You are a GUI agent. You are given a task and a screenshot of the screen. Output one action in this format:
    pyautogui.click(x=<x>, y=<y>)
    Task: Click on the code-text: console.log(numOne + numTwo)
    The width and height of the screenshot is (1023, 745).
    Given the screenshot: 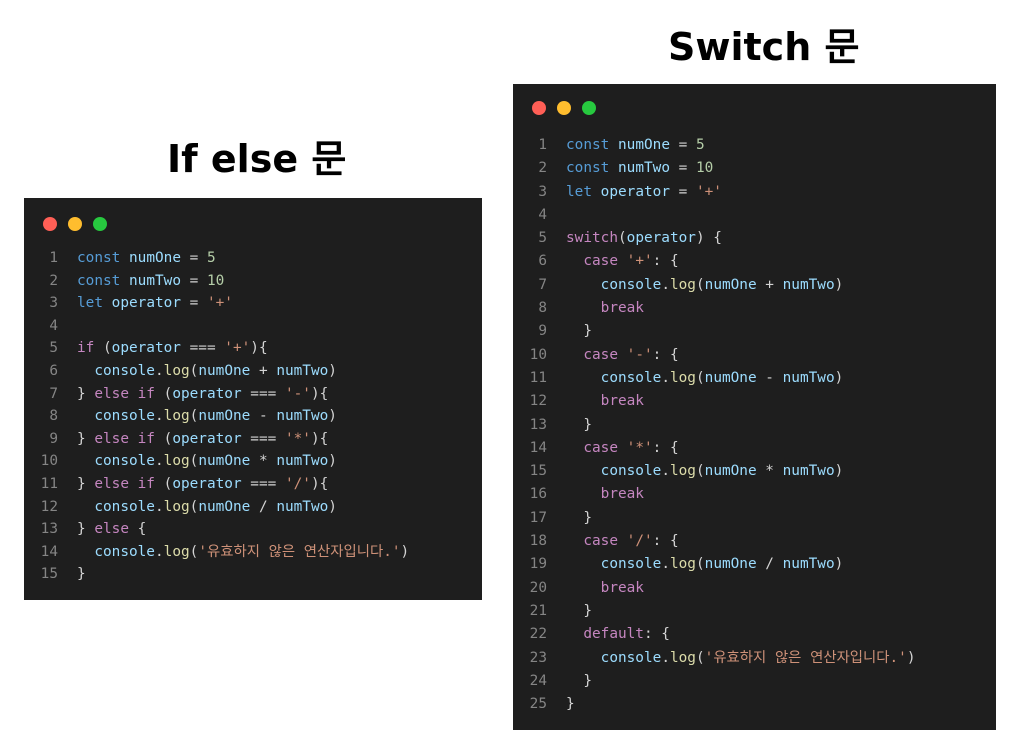 What is the action you would take?
    pyautogui.click(x=705, y=285)
    